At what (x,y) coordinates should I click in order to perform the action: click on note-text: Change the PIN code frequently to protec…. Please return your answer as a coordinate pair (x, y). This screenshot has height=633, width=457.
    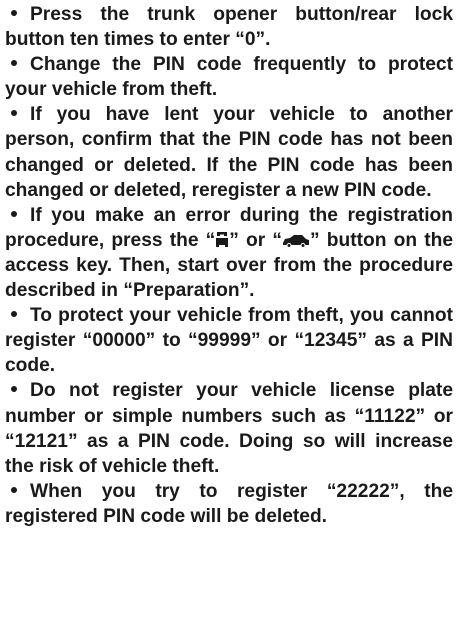
    Looking at the image, I should click on (229, 77).